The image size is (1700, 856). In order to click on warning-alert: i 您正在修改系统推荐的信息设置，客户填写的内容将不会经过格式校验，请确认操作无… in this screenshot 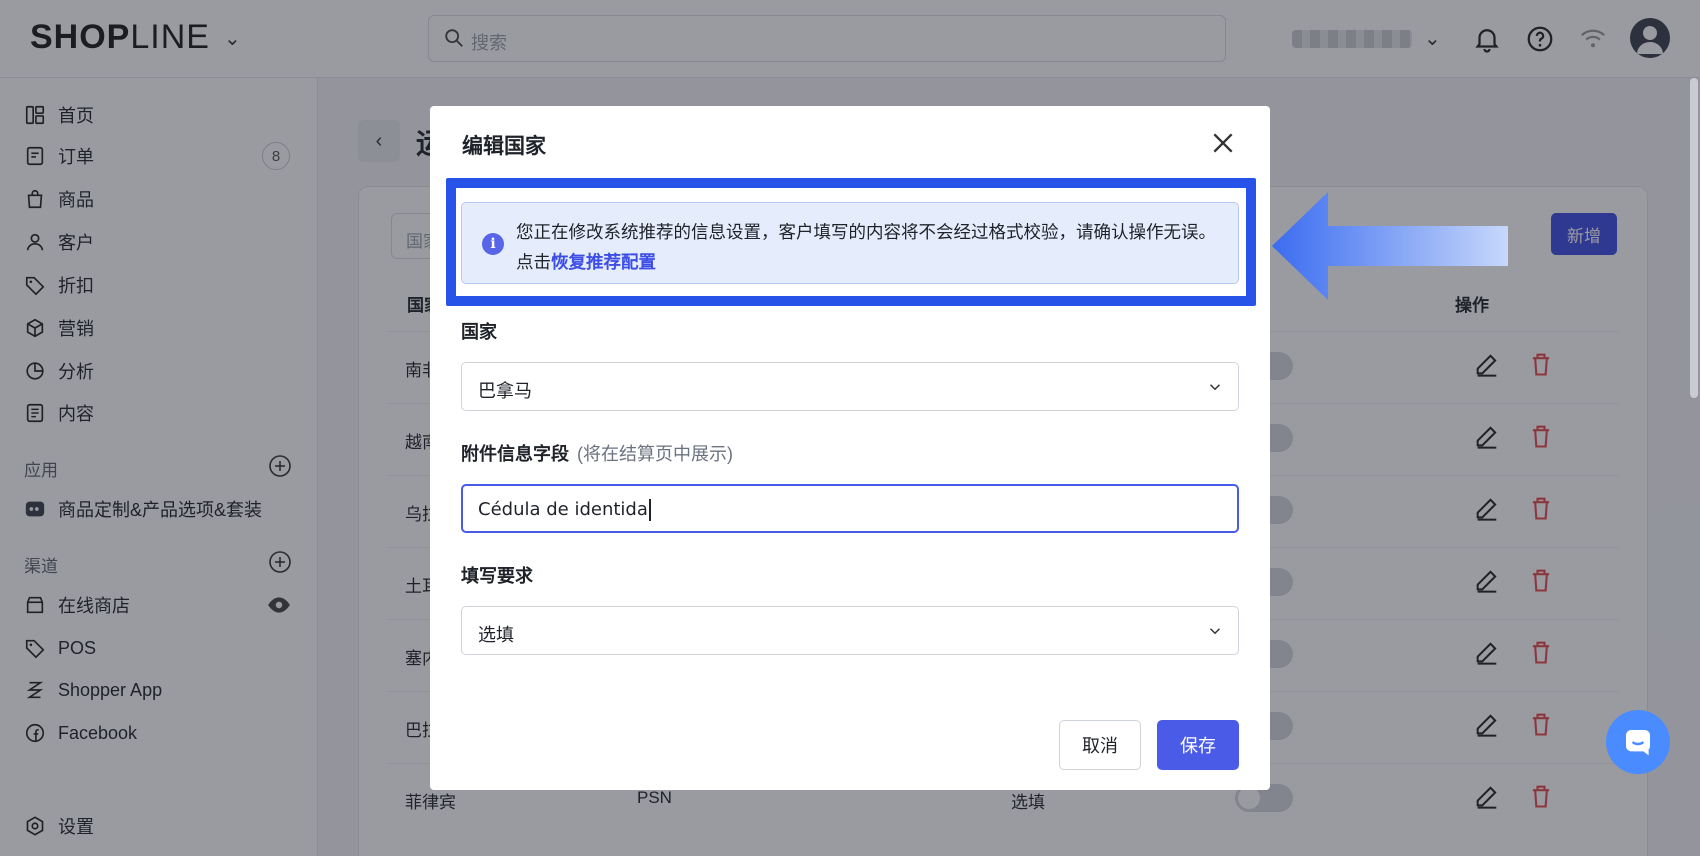, I will do `click(850, 243)`.